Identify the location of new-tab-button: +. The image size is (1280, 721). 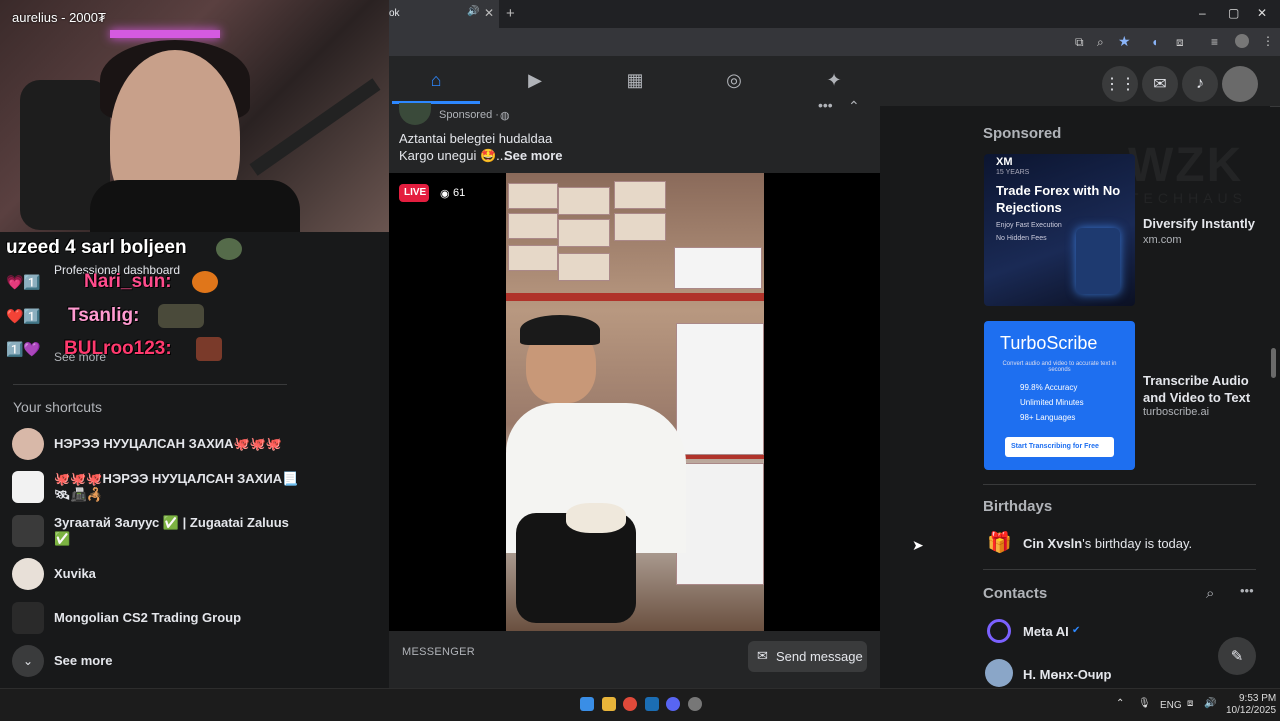
(510, 13).